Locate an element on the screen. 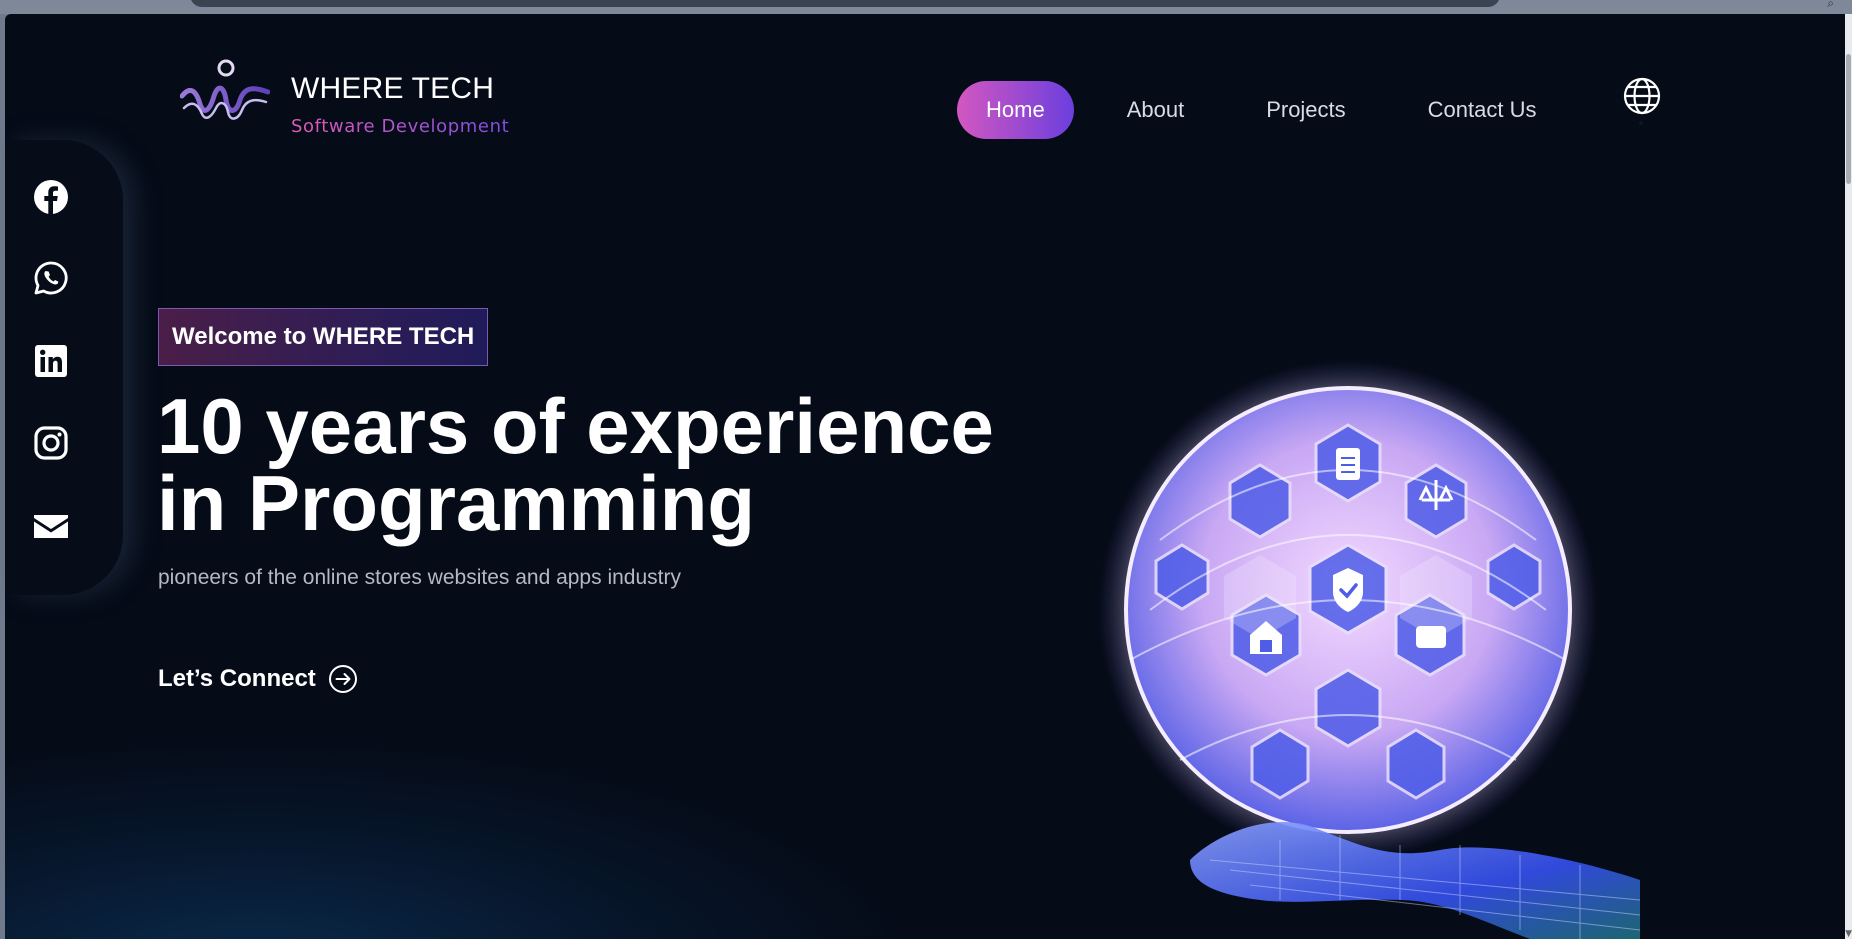 The width and height of the screenshot is (1852, 939). language-indicator-dot is located at coordinates (1641, 123).